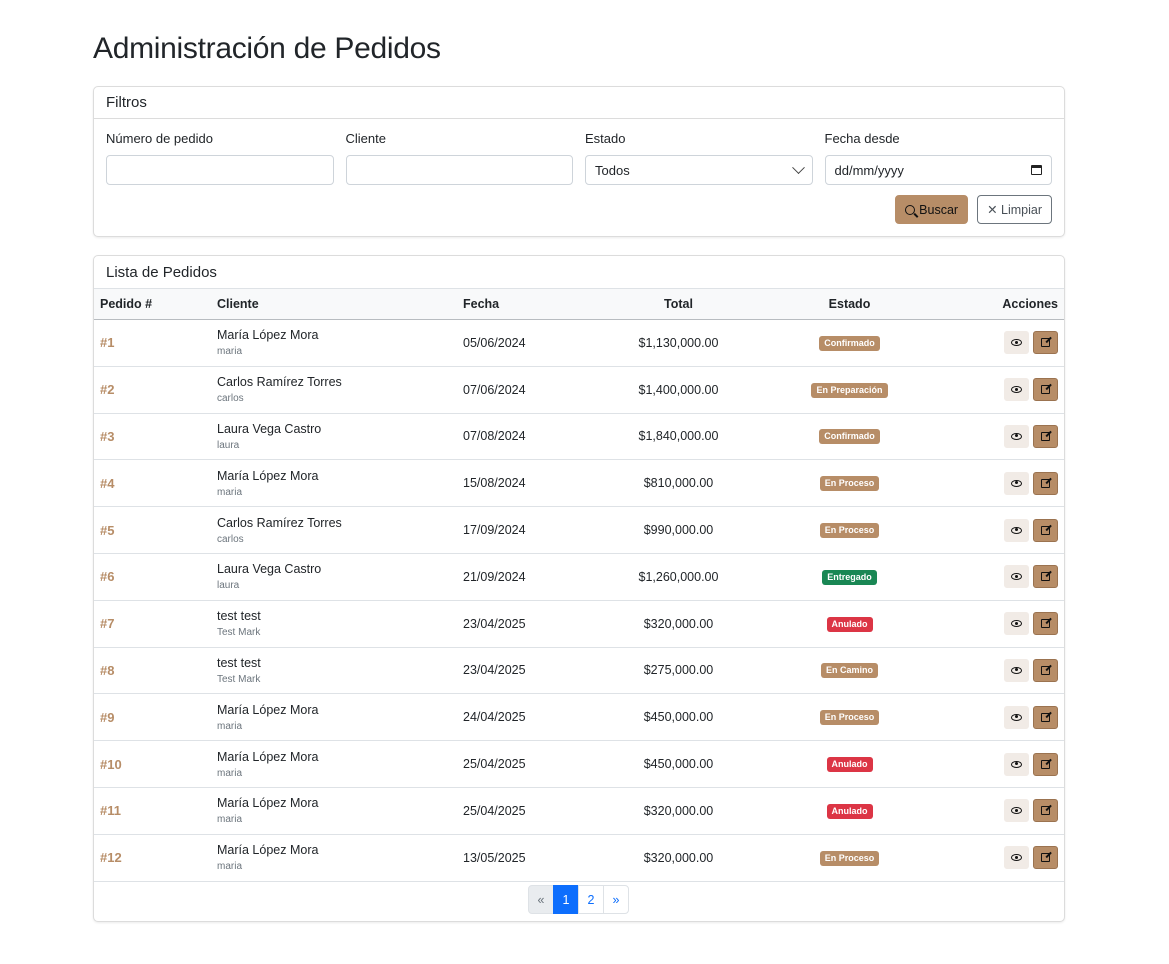  Describe the element at coordinates (107, 670) in the screenshot. I see `order-id-link: #8` at that location.